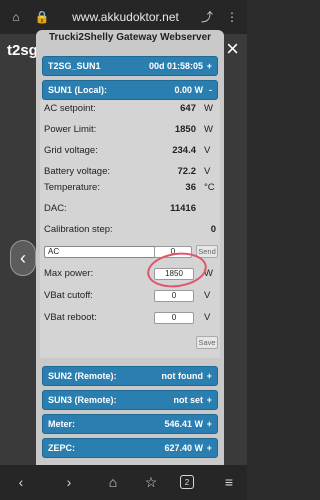 This screenshot has width=320, height=500. I want to click on row-value: 647, so click(188, 108).